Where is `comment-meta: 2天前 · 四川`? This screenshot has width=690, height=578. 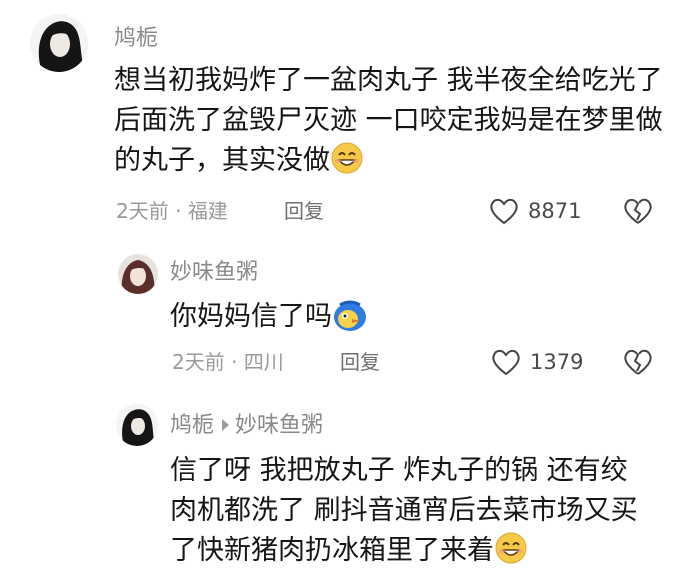 comment-meta: 2天前 · 四川 is located at coordinates (228, 362).